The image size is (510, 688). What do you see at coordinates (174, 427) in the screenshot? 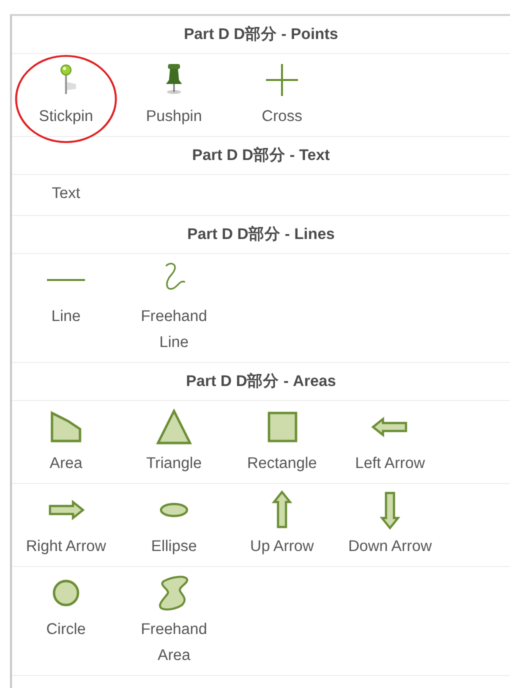
I see `triangle-icon` at bounding box center [174, 427].